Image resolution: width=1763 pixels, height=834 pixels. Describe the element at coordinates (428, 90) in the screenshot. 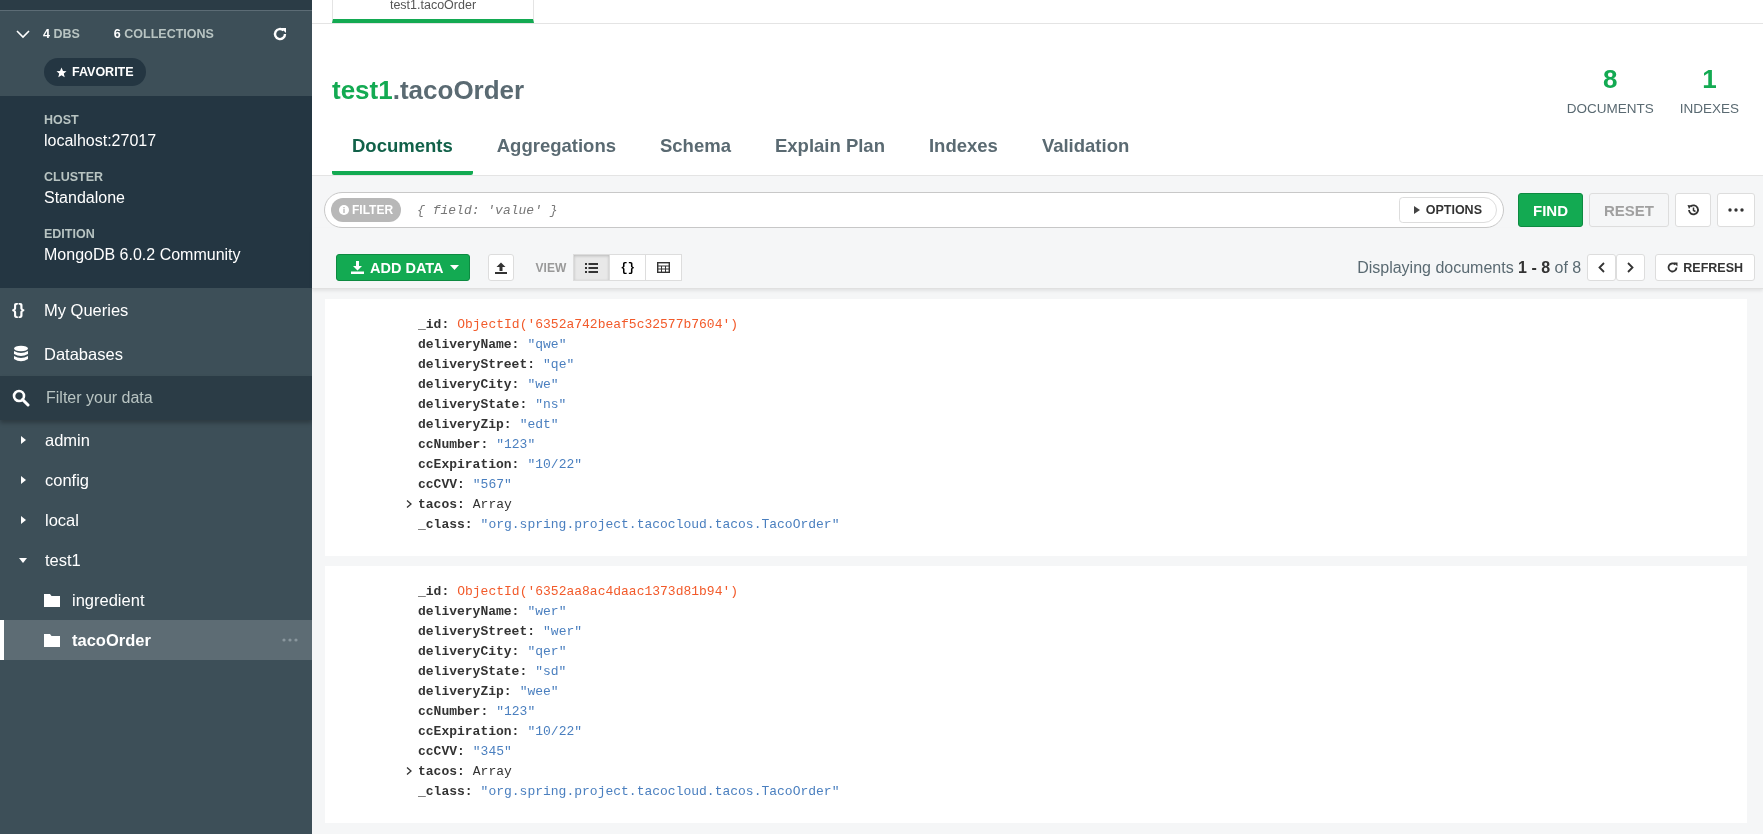

I see `collection-title: test1.tacoOrder` at that location.